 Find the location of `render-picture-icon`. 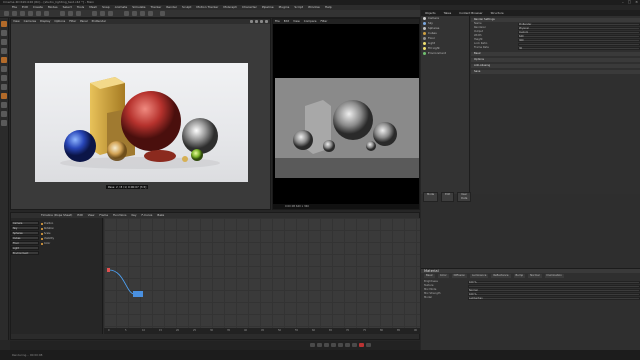

render-picture-icon is located at coordinates (102, 13).